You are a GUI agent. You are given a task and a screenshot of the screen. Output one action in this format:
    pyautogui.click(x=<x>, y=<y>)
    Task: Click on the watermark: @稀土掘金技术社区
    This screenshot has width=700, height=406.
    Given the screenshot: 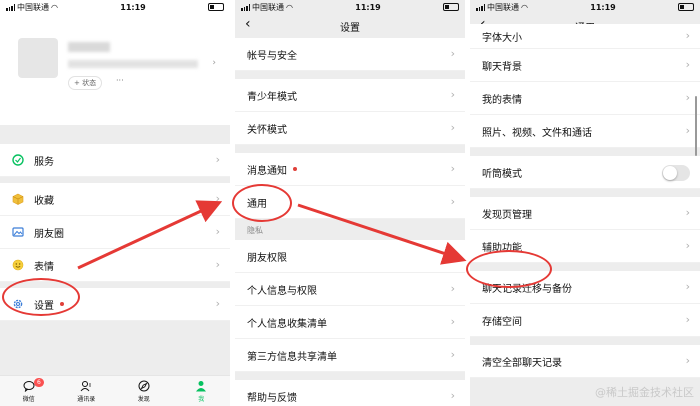 What is the action you would take?
    pyautogui.click(x=644, y=392)
    